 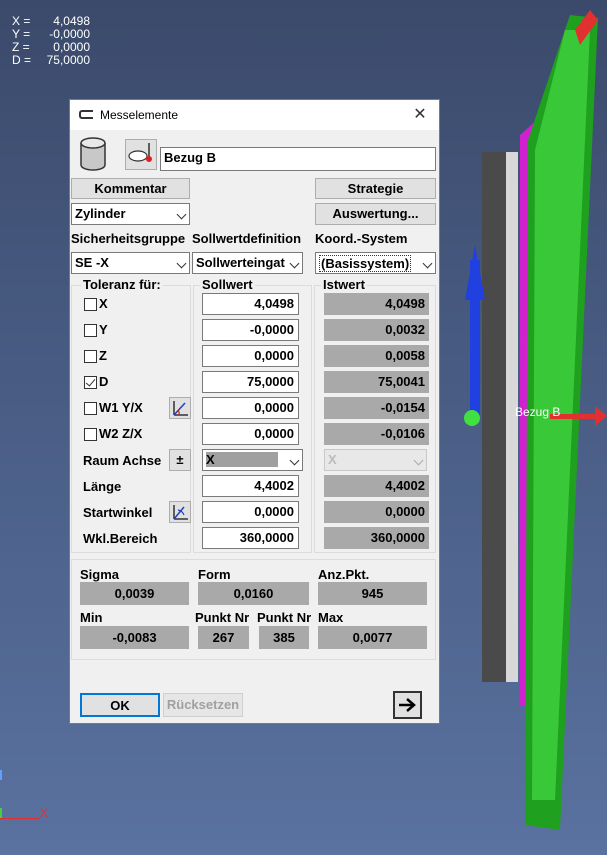 What do you see at coordinates (103, 329) in the screenshot?
I see `row-y-label: Y` at bounding box center [103, 329].